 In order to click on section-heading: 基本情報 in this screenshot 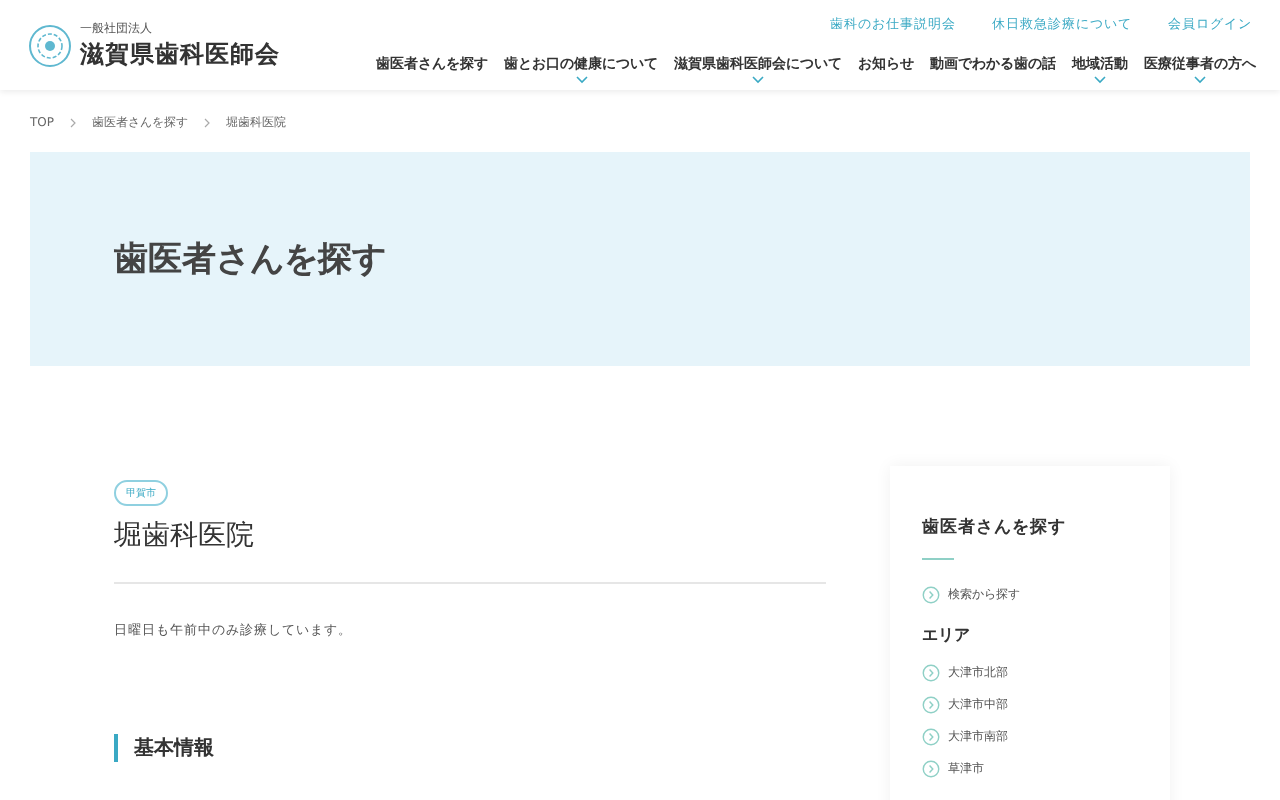, I will do `click(470, 748)`.